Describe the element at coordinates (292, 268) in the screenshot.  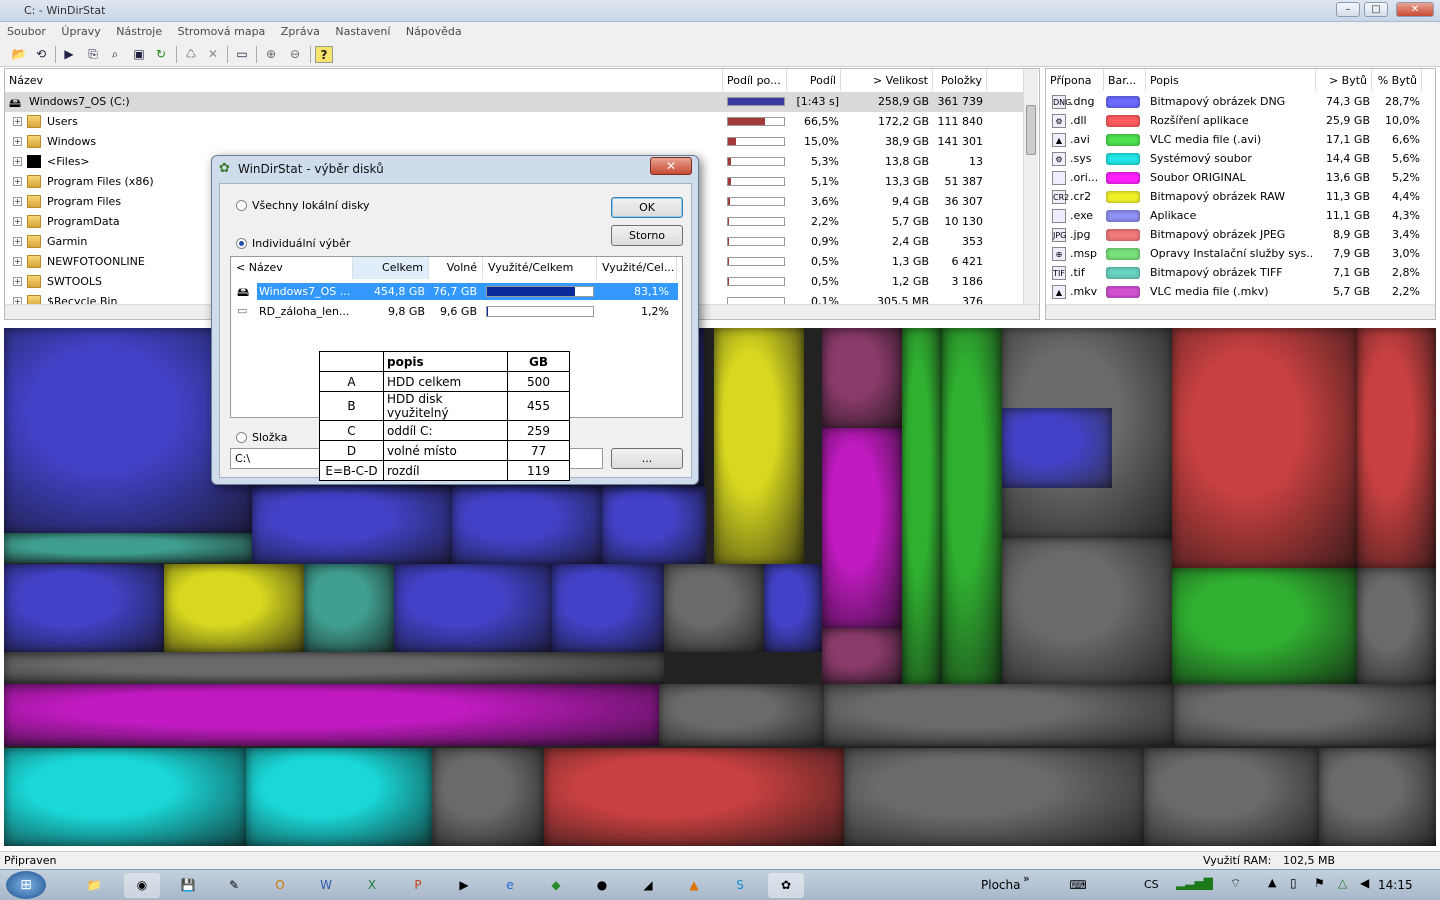
I see `drive-column-name: < Název` at that location.